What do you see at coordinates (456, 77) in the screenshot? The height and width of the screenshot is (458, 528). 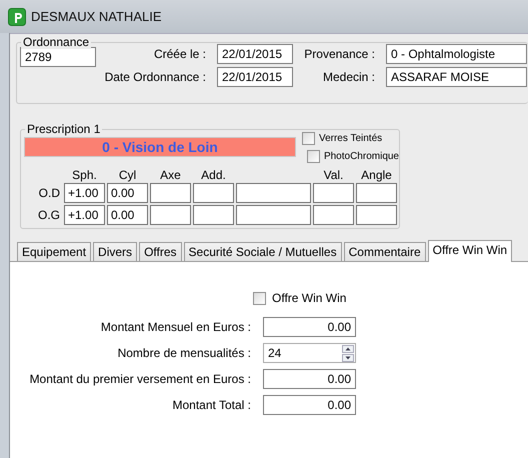 I see `text-field: ASSARAF MOISE` at bounding box center [456, 77].